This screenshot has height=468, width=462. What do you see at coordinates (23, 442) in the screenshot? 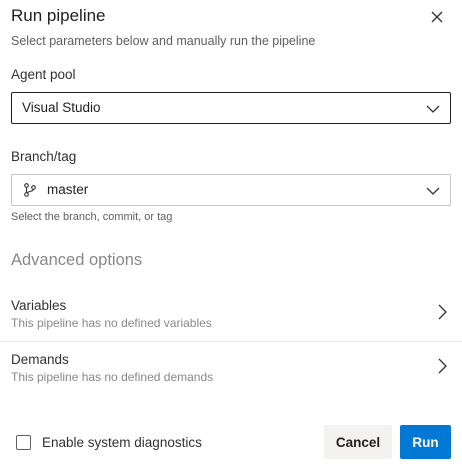
I see `diagnostics-checkbox` at bounding box center [23, 442].